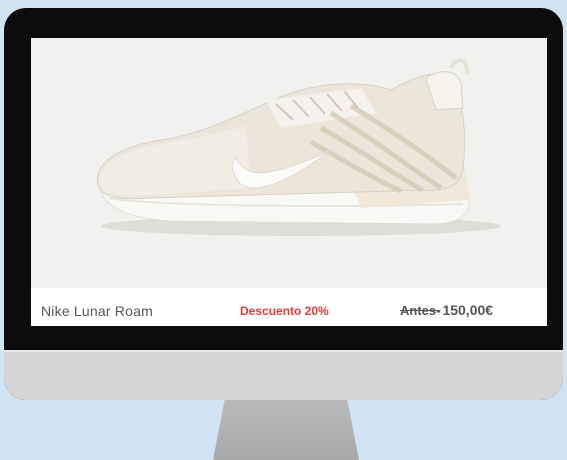 The width and height of the screenshot is (567, 460). Describe the element at coordinates (97, 311) in the screenshot. I see `product-name: Nike Lunar Roam` at that location.